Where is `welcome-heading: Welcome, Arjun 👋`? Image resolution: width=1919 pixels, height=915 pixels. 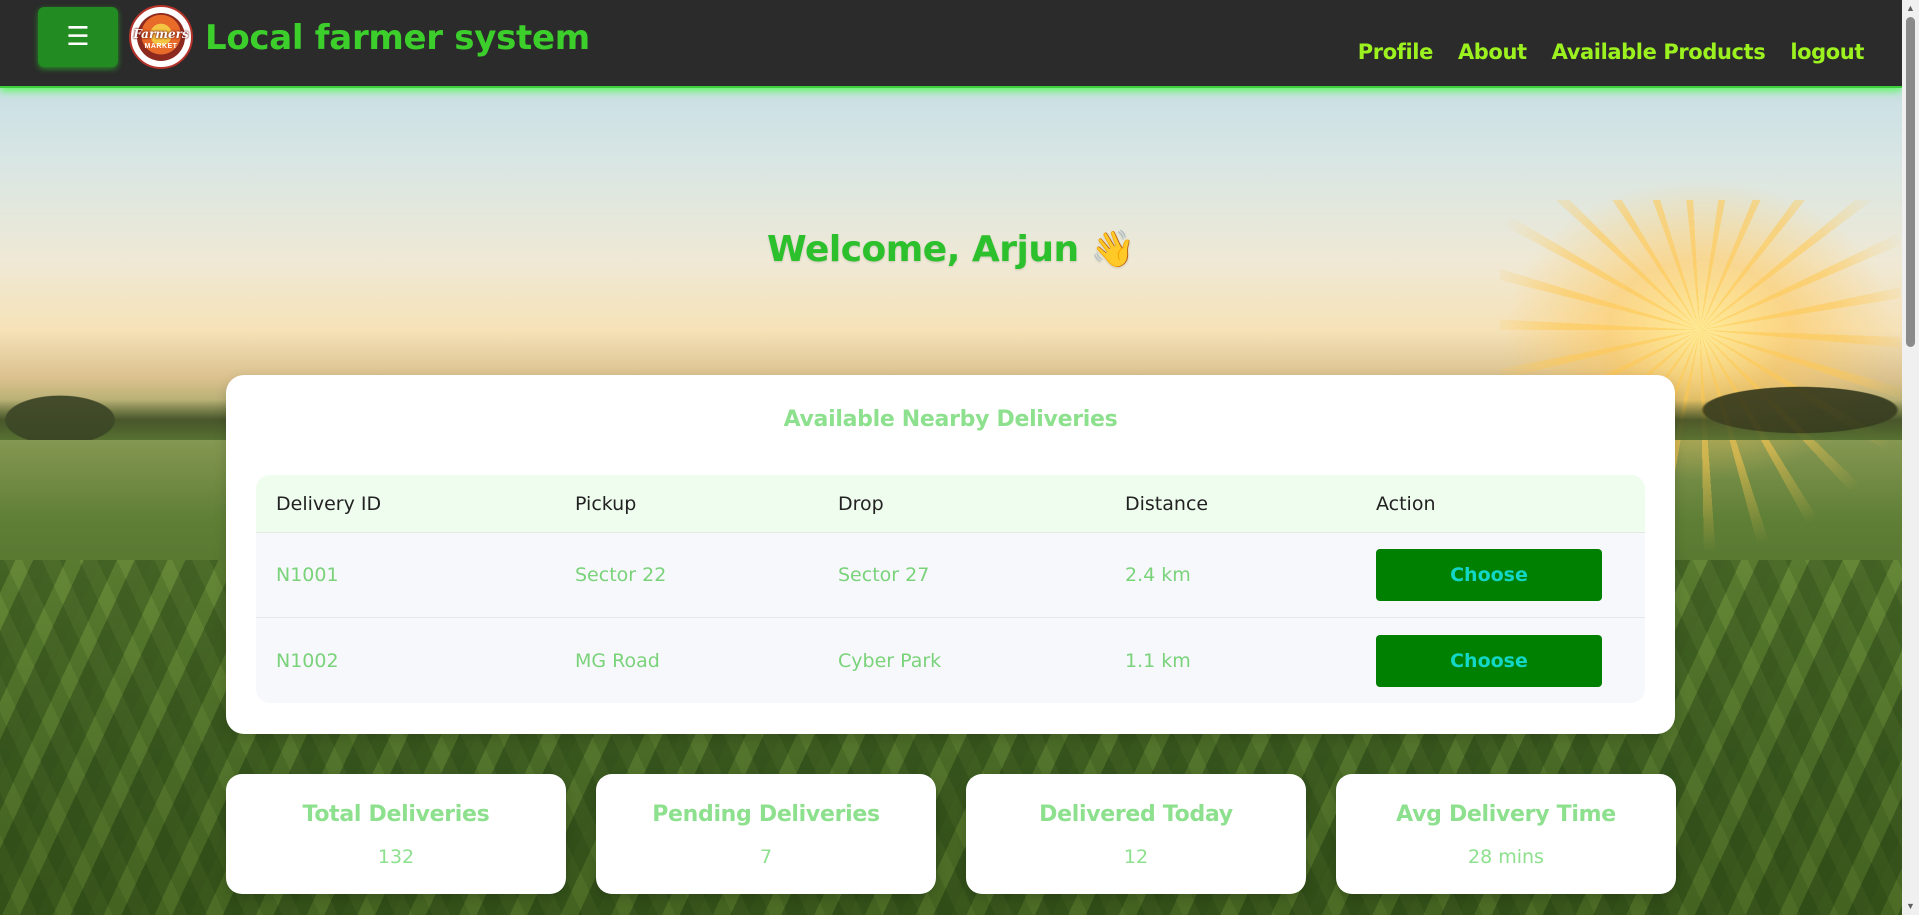
welcome-heading: Welcome, Arjun 👋 is located at coordinates (951, 249).